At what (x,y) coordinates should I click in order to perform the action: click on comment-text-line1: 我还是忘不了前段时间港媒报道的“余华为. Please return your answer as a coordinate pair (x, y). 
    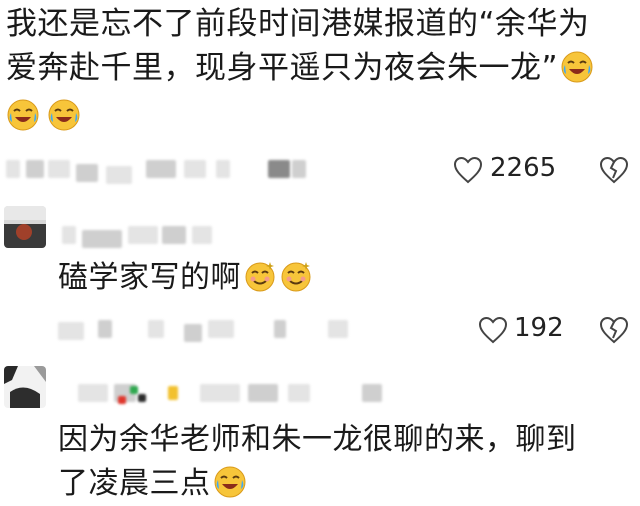
    Looking at the image, I should click on (298, 24).